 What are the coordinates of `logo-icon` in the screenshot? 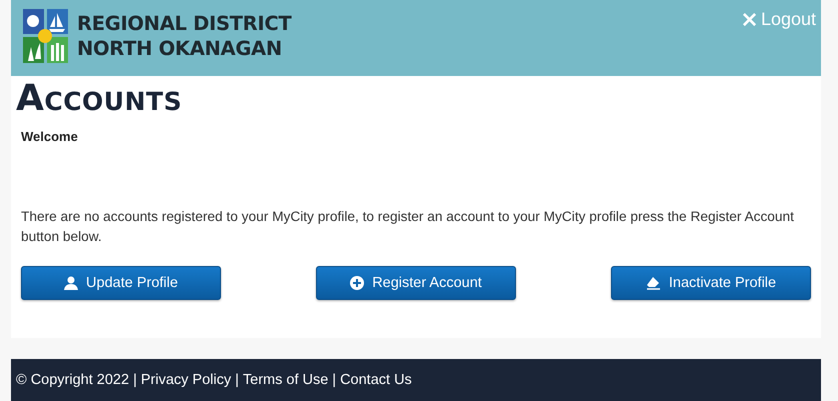 It's located at (46, 36).